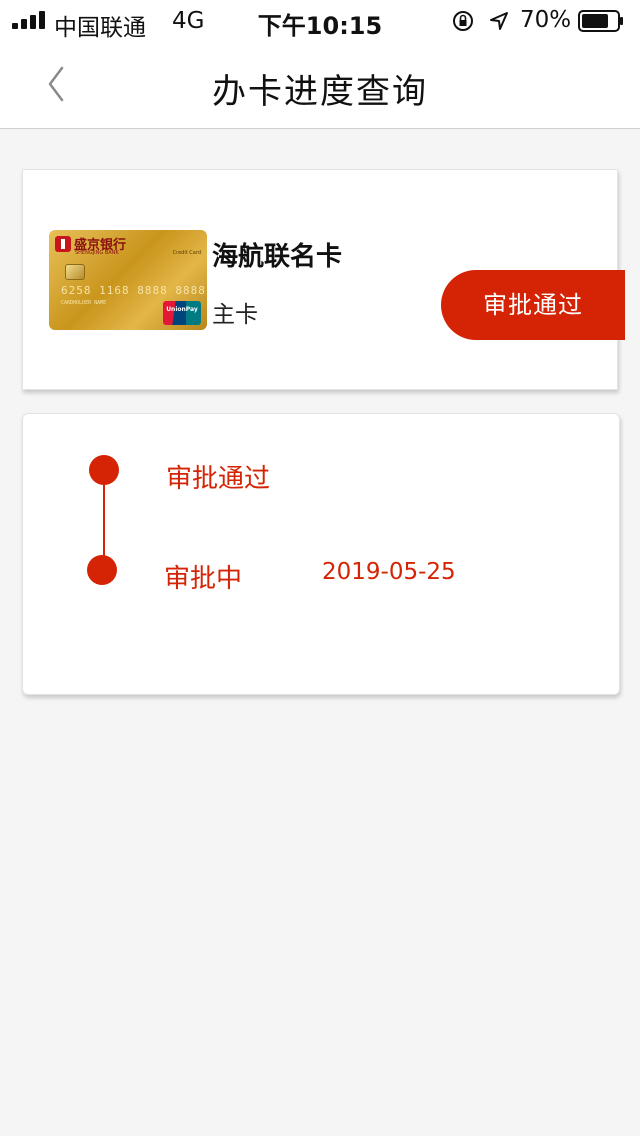 The width and height of the screenshot is (640, 1136). Describe the element at coordinates (97, 253) in the screenshot. I see `bank-card-bank-name-en: SHENGJING BANK` at that location.